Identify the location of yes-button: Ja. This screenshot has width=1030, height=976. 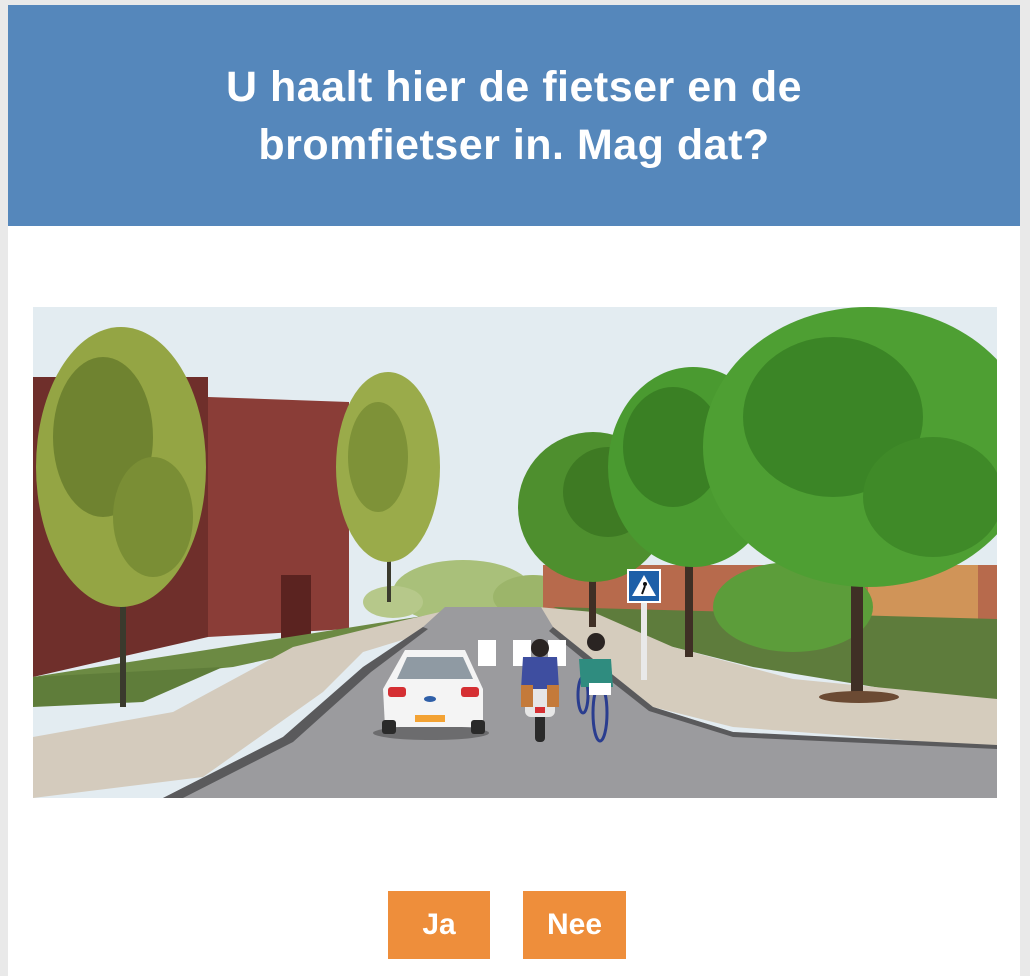
(439, 925).